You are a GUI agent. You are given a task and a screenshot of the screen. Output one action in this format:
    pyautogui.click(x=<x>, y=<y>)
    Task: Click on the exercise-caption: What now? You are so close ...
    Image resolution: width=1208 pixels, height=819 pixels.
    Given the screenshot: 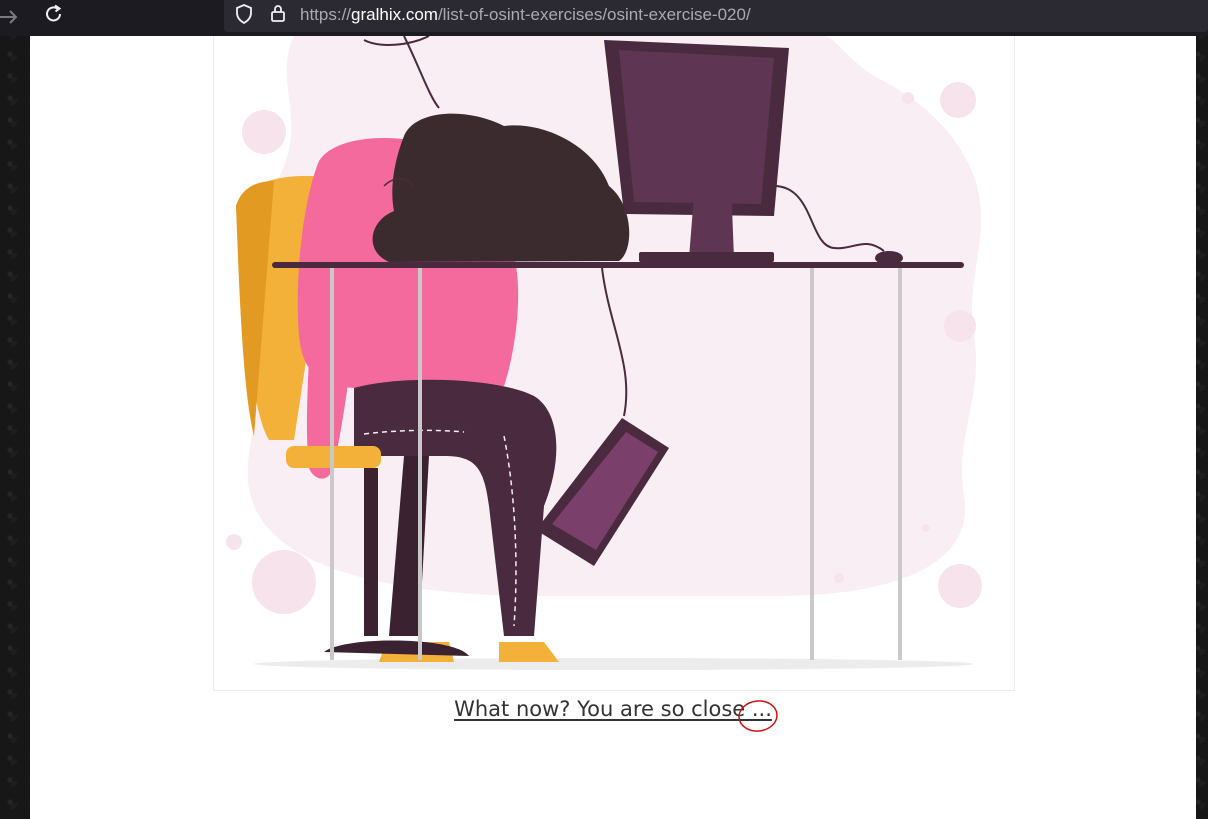 What is the action you would take?
    pyautogui.click(x=613, y=709)
    